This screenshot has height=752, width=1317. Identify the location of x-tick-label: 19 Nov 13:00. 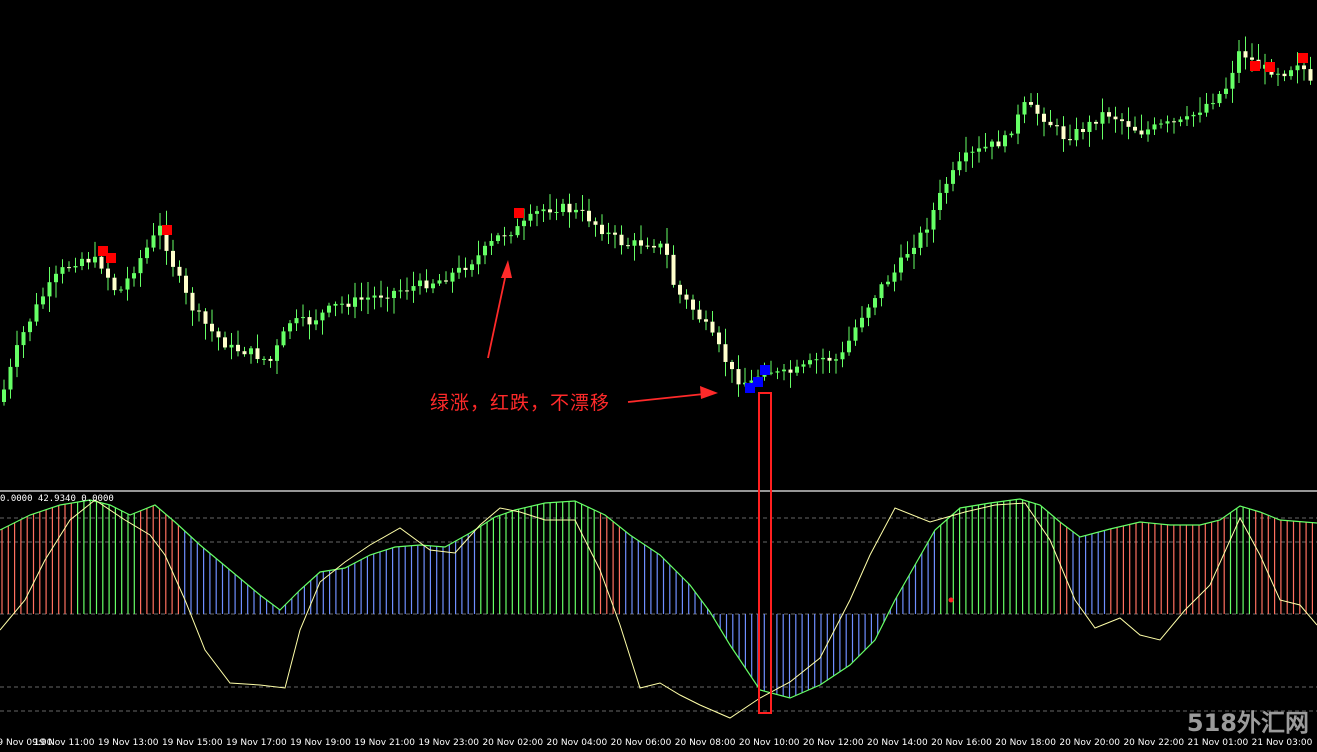
(128, 743).